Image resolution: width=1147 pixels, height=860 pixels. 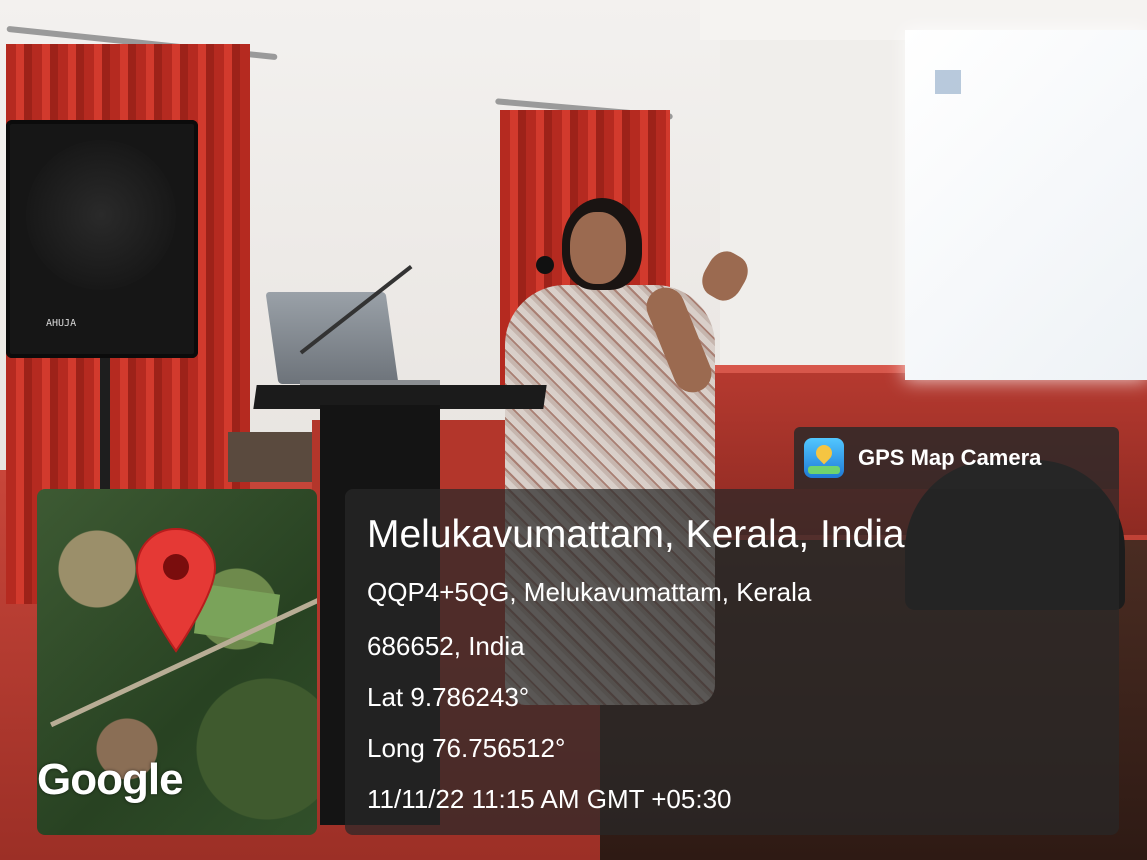 I want to click on gps-app-label: GPS Map Camera, so click(x=950, y=457).